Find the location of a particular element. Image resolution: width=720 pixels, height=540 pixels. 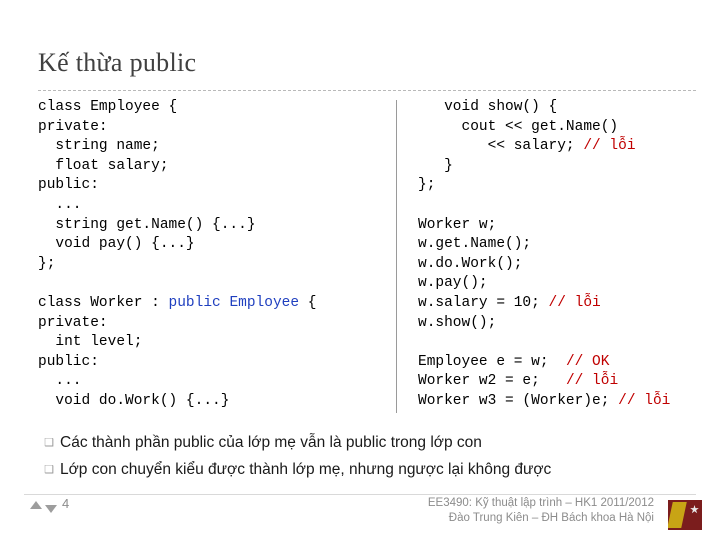

code-line: w.salary = 10; // lỗi is located at coordinates (563, 304).